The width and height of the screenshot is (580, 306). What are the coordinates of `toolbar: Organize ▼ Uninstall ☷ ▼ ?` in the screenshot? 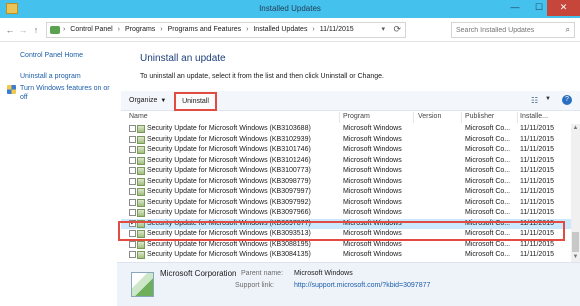 It's located at (350, 101).